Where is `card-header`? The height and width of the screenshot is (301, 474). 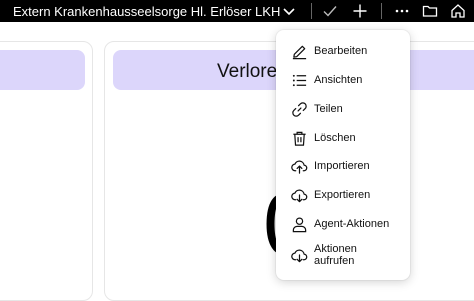 card-header is located at coordinates (42, 70).